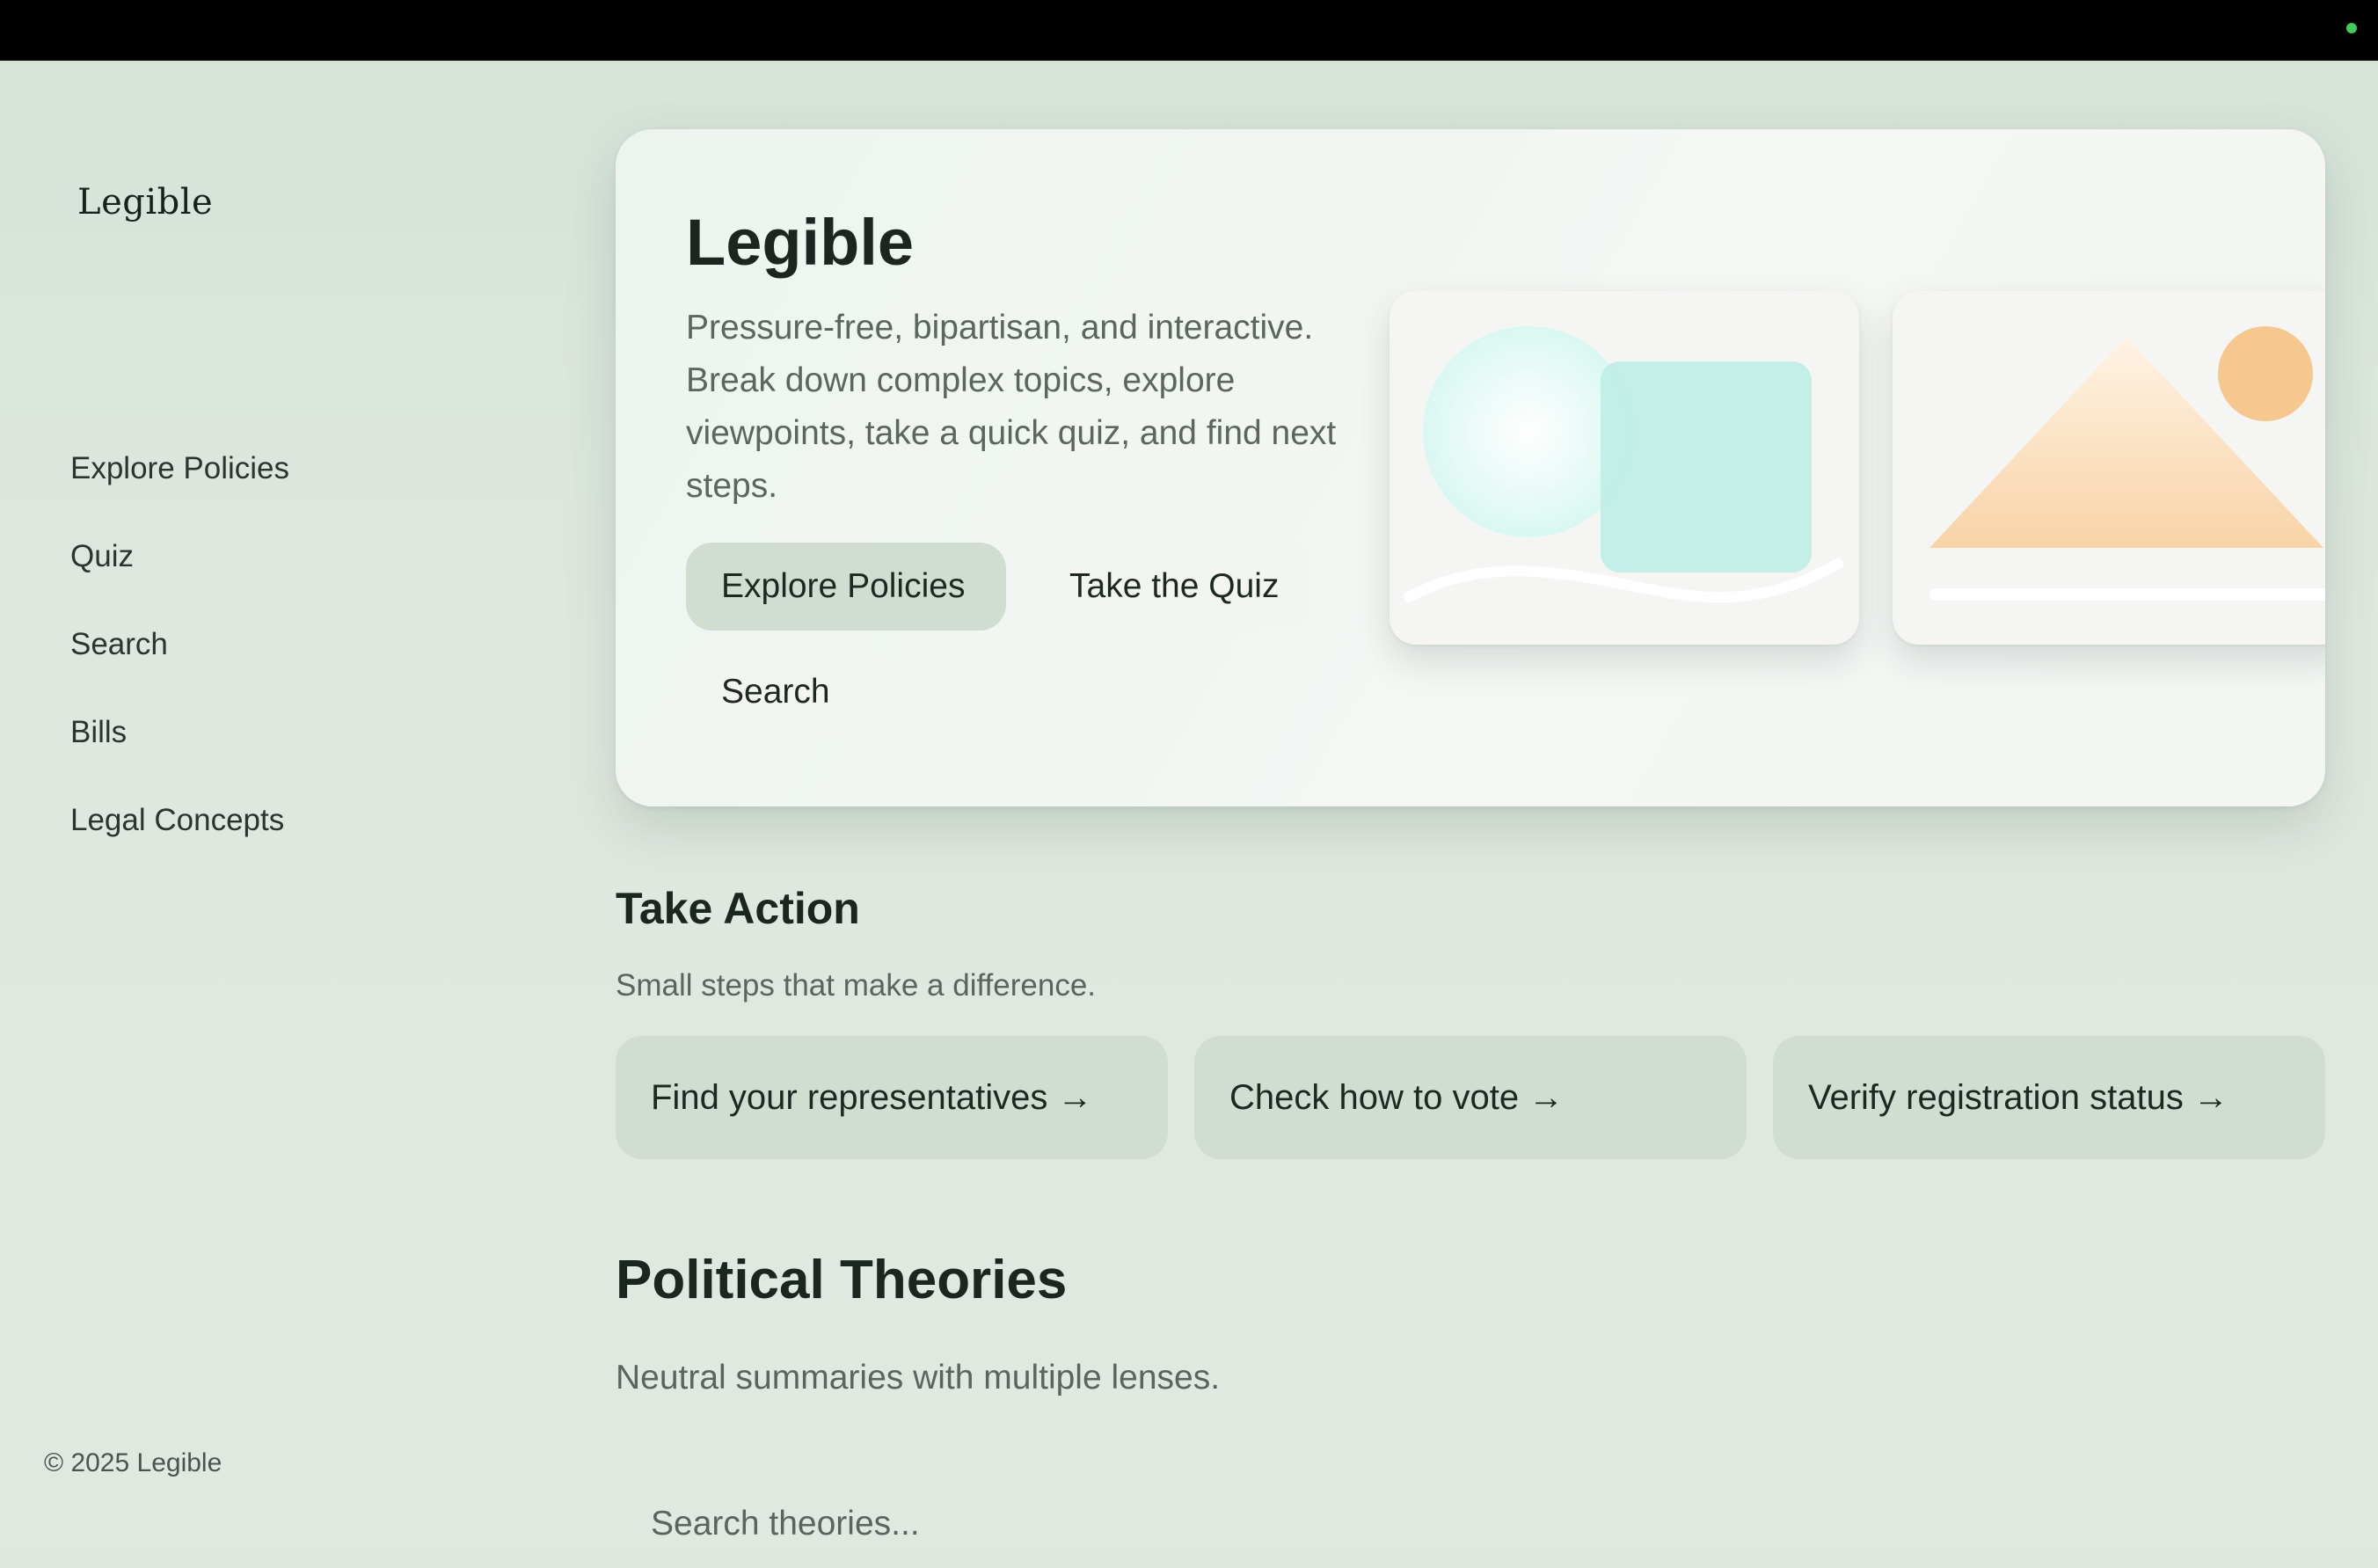  What do you see at coordinates (133, 1462) in the screenshot?
I see `copyright-text: © 2025 Legible` at bounding box center [133, 1462].